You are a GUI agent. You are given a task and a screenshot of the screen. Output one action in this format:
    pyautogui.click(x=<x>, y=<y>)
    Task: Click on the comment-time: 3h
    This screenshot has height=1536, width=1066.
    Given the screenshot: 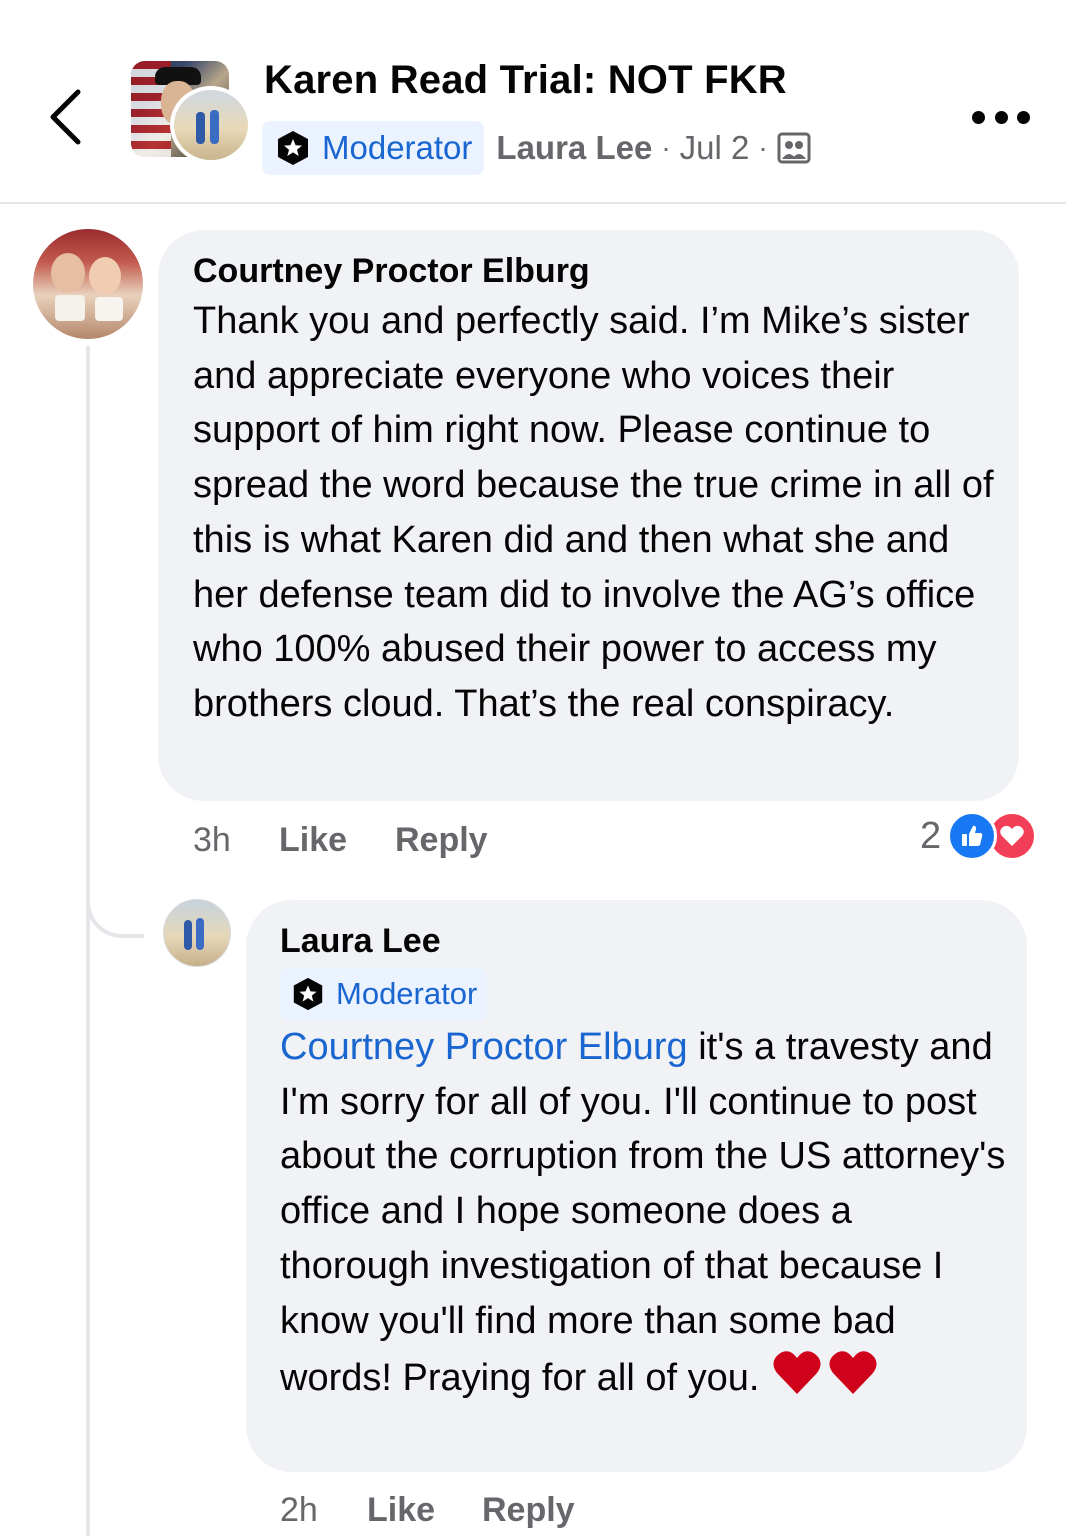 What is the action you would take?
    pyautogui.click(x=236, y=840)
    